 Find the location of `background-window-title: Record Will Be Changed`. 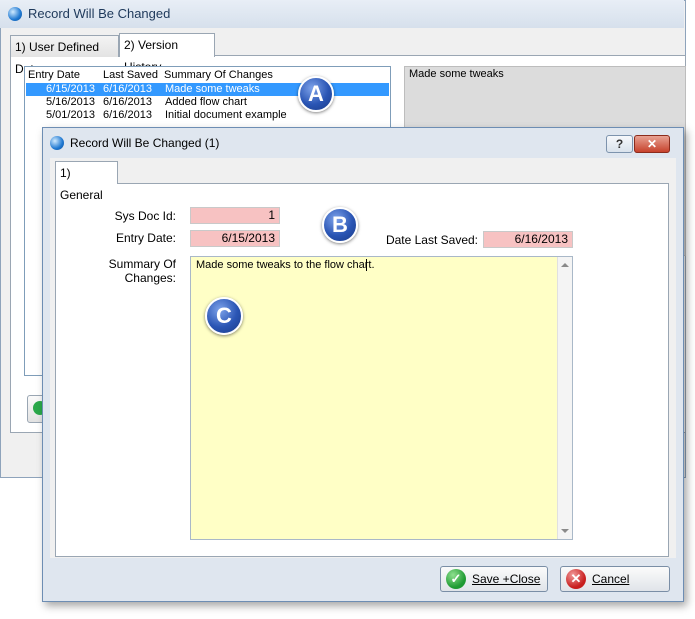

background-window-title: Record Will Be Changed is located at coordinates (99, 13).